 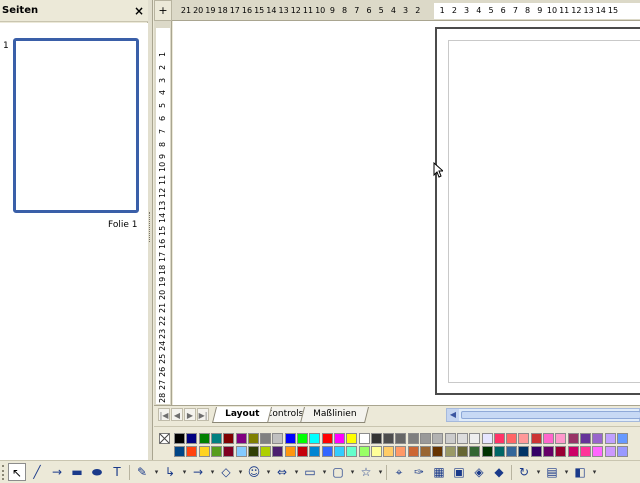 What do you see at coordinates (499, 472) in the screenshot?
I see `3d-objects-icon: ◆` at bounding box center [499, 472].